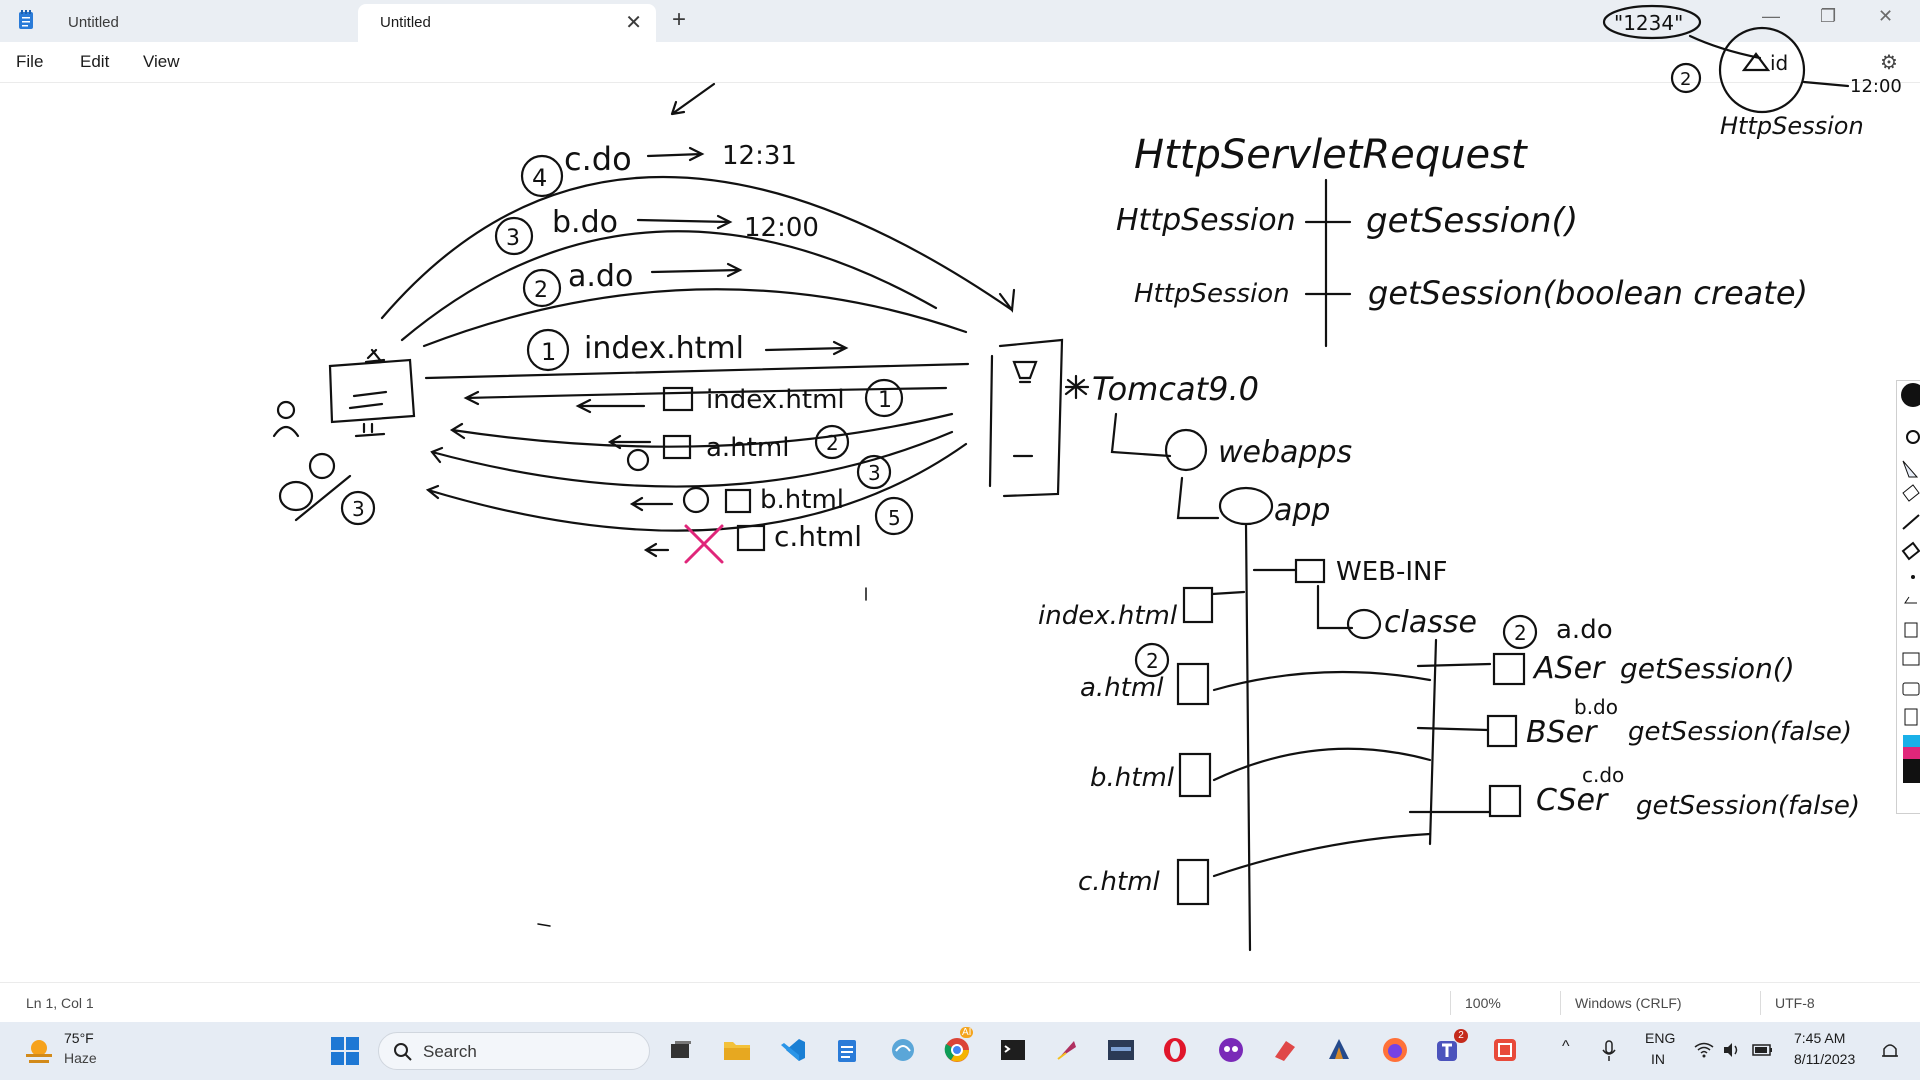 The width and height of the screenshot is (1920, 1080). What do you see at coordinates (1339, 1050) in the screenshot?
I see `game-app-icon` at bounding box center [1339, 1050].